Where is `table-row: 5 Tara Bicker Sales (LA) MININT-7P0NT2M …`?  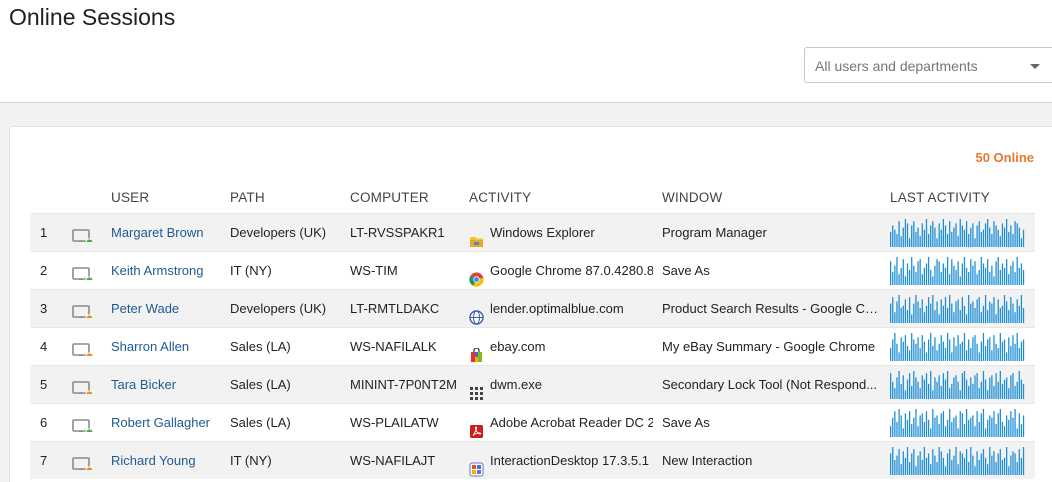
table-row: 5 Tara Bicker Sales (LA) MININT-7P0NT2M … is located at coordinates (532, 384).